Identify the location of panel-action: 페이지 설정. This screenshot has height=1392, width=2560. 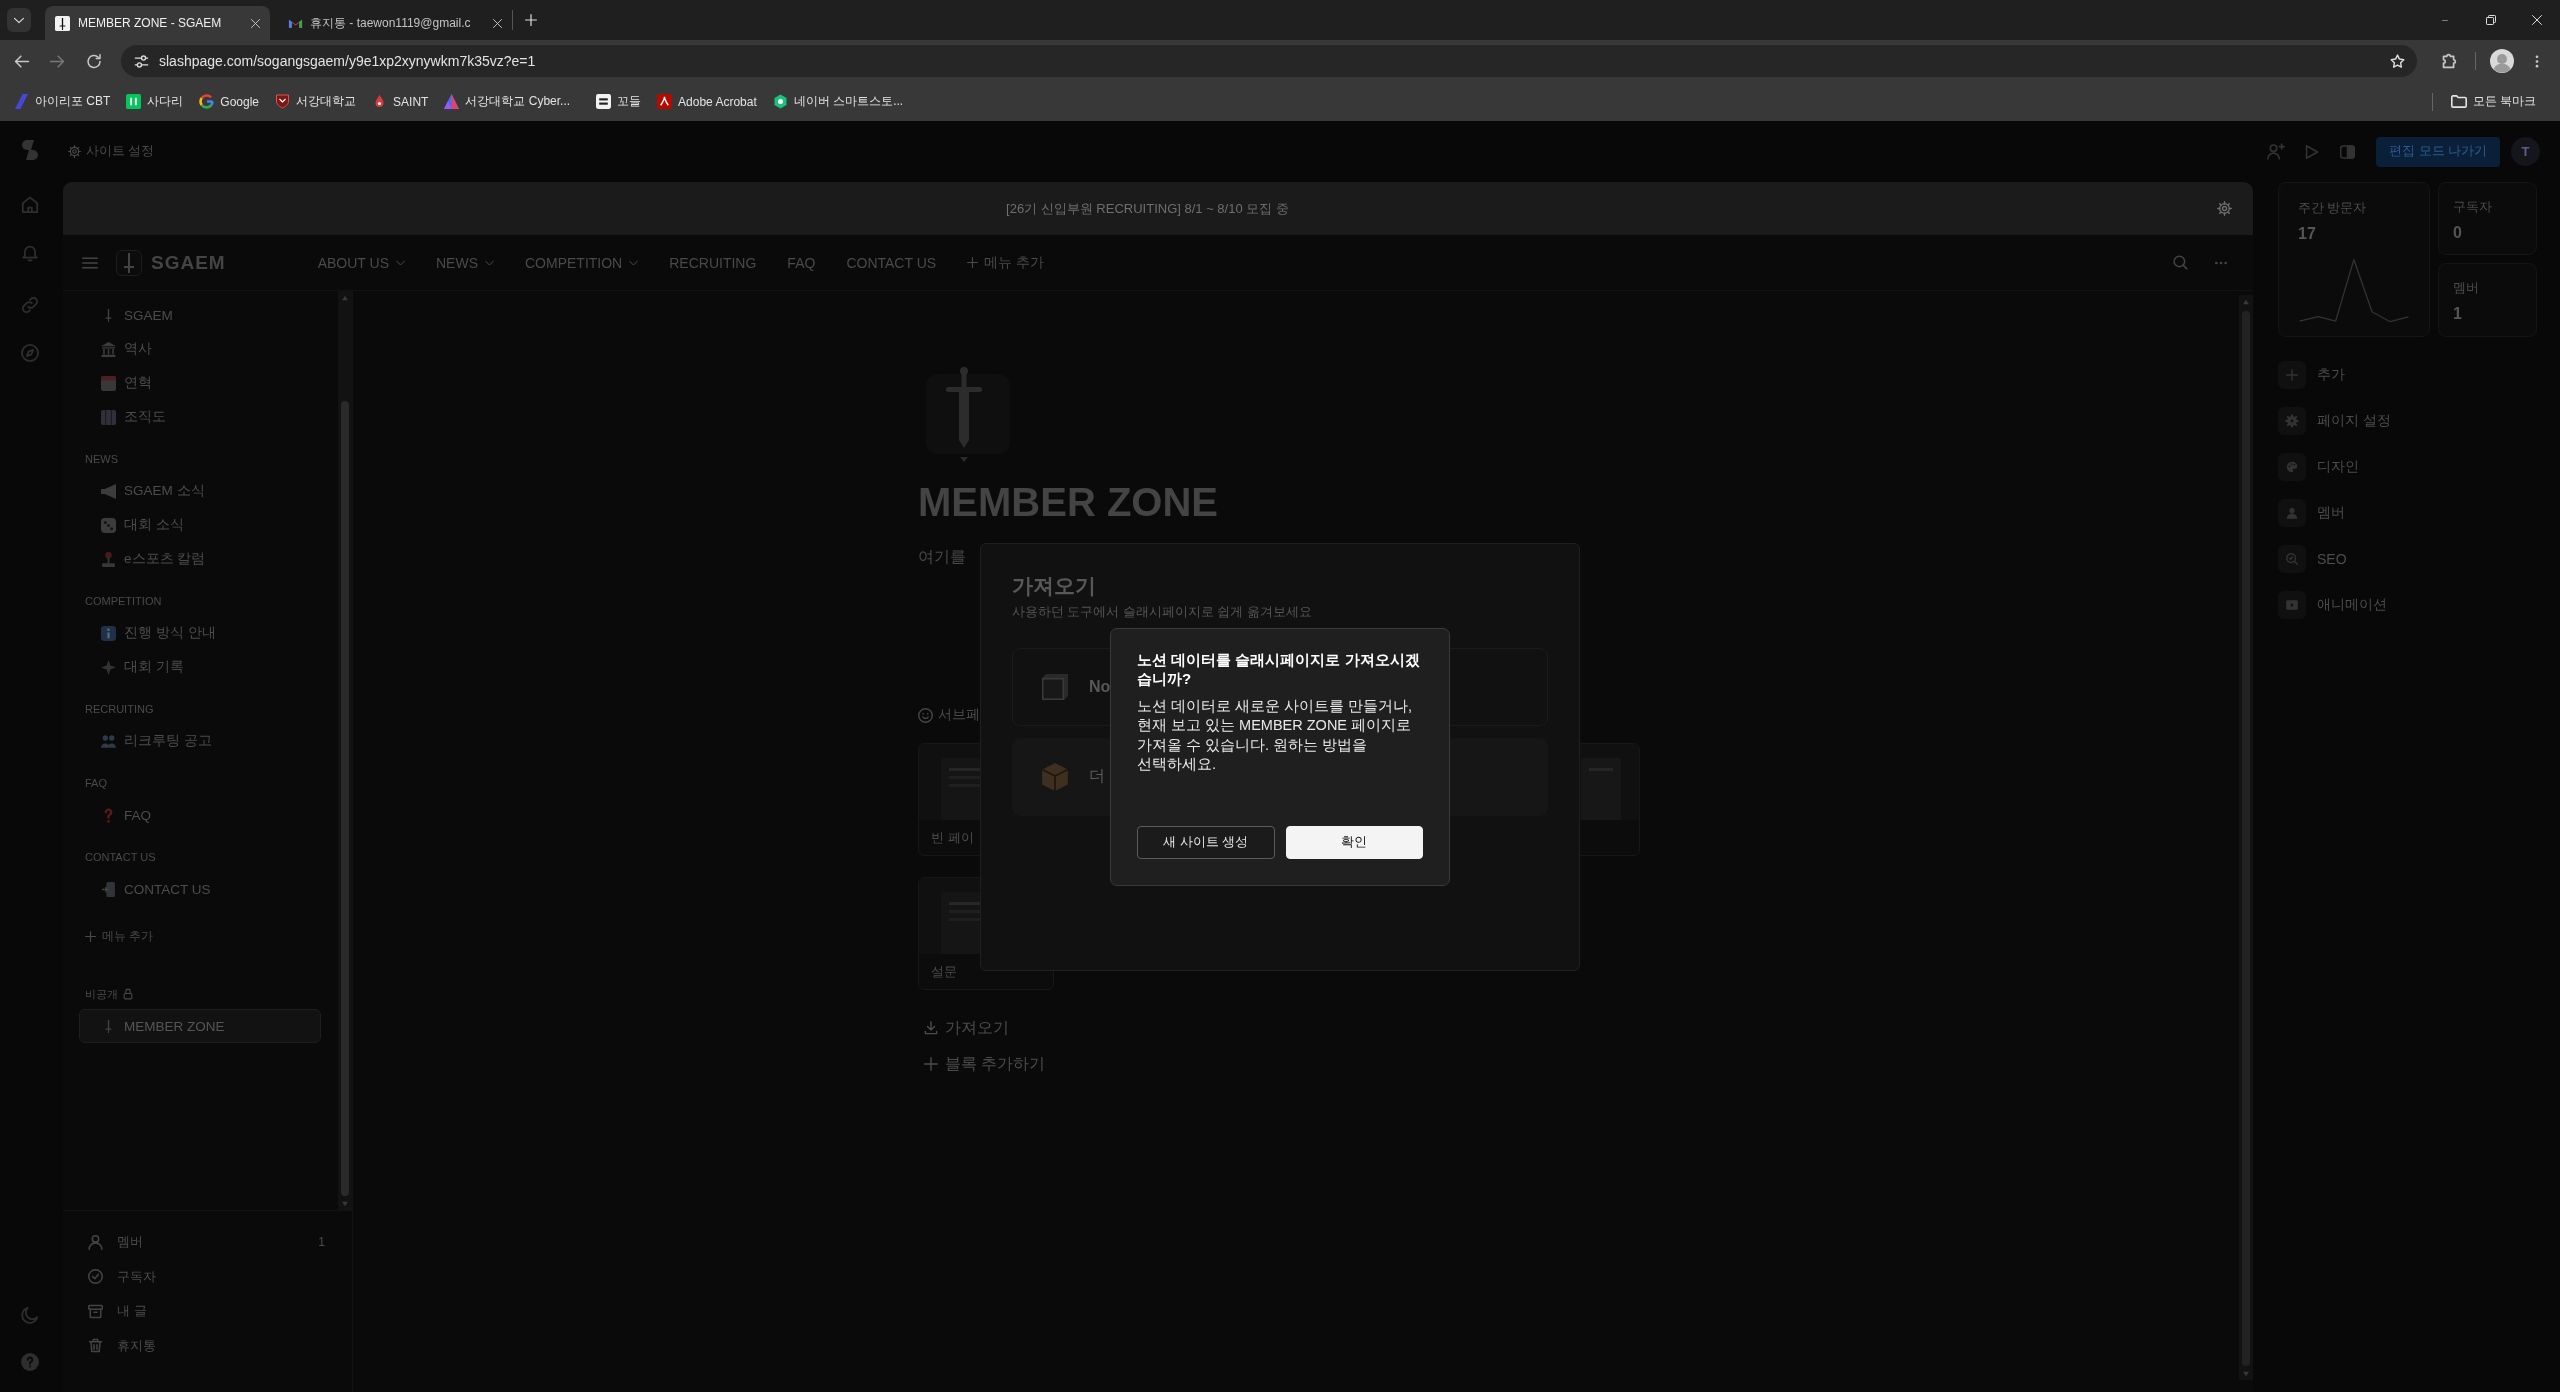
(2334, 421).